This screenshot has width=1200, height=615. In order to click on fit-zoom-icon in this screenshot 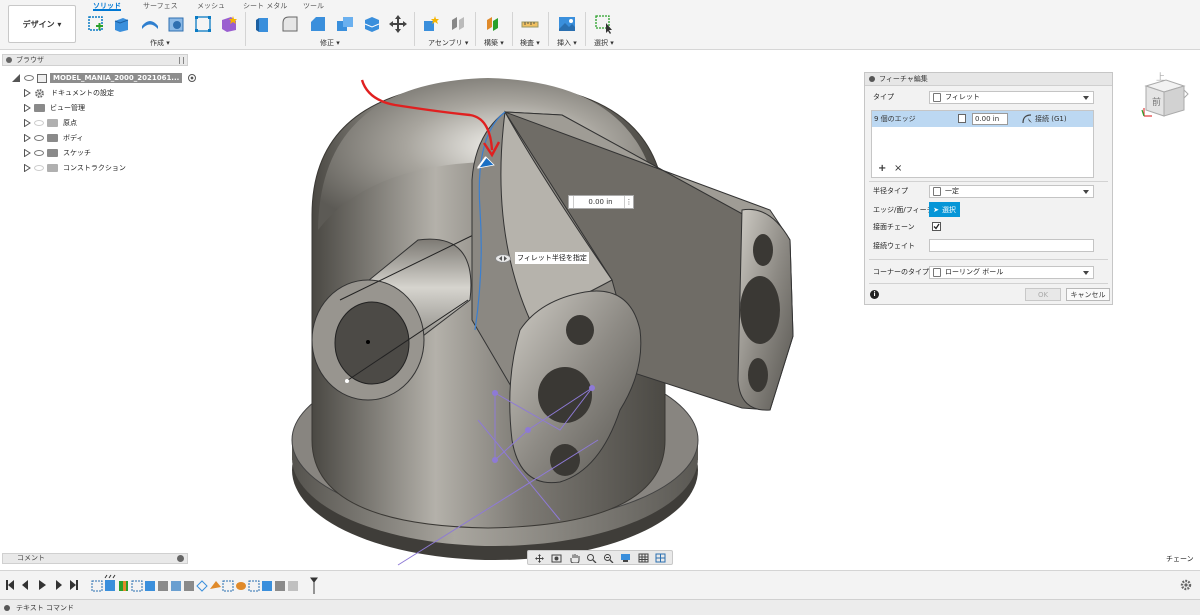, I will do `click(608, 558)`.